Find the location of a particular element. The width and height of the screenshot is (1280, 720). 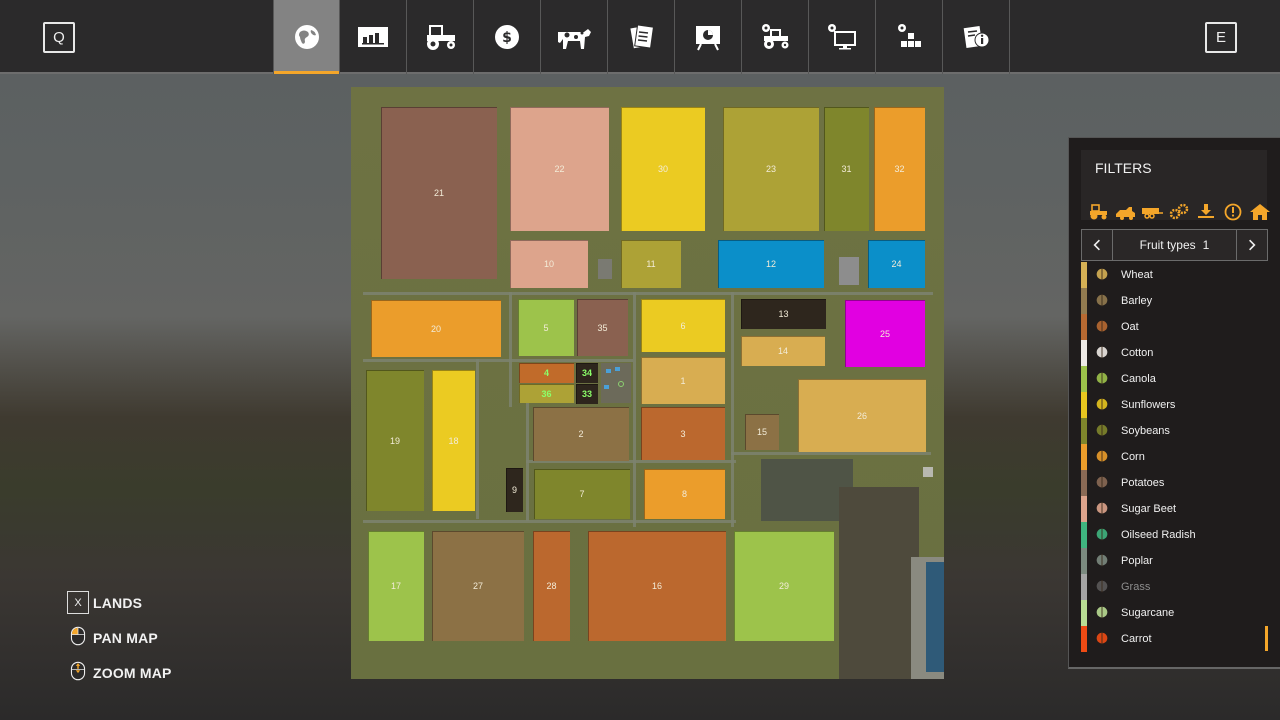

field-27: 27 is located at coordinates (478, 586).